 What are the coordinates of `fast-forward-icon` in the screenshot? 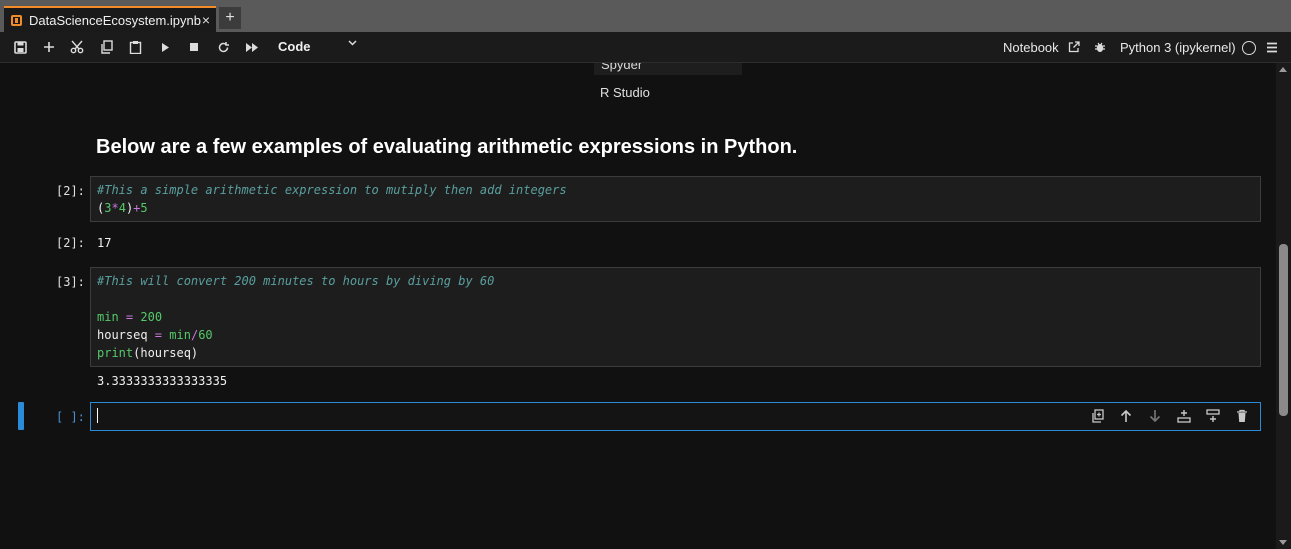 It's located at (252, 47).